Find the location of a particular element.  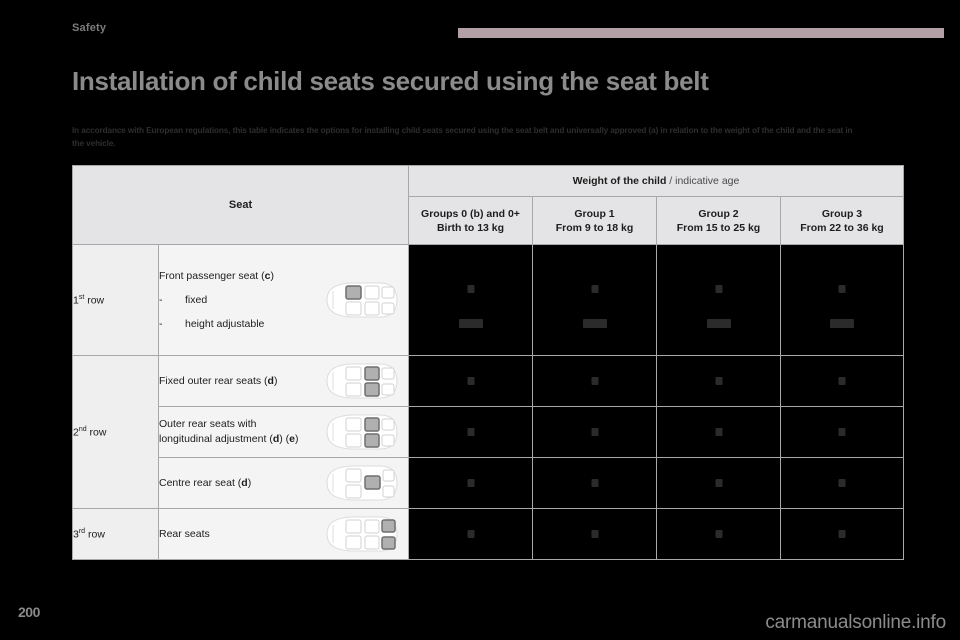

page-number: 200 is located at coordinates (29, 612).